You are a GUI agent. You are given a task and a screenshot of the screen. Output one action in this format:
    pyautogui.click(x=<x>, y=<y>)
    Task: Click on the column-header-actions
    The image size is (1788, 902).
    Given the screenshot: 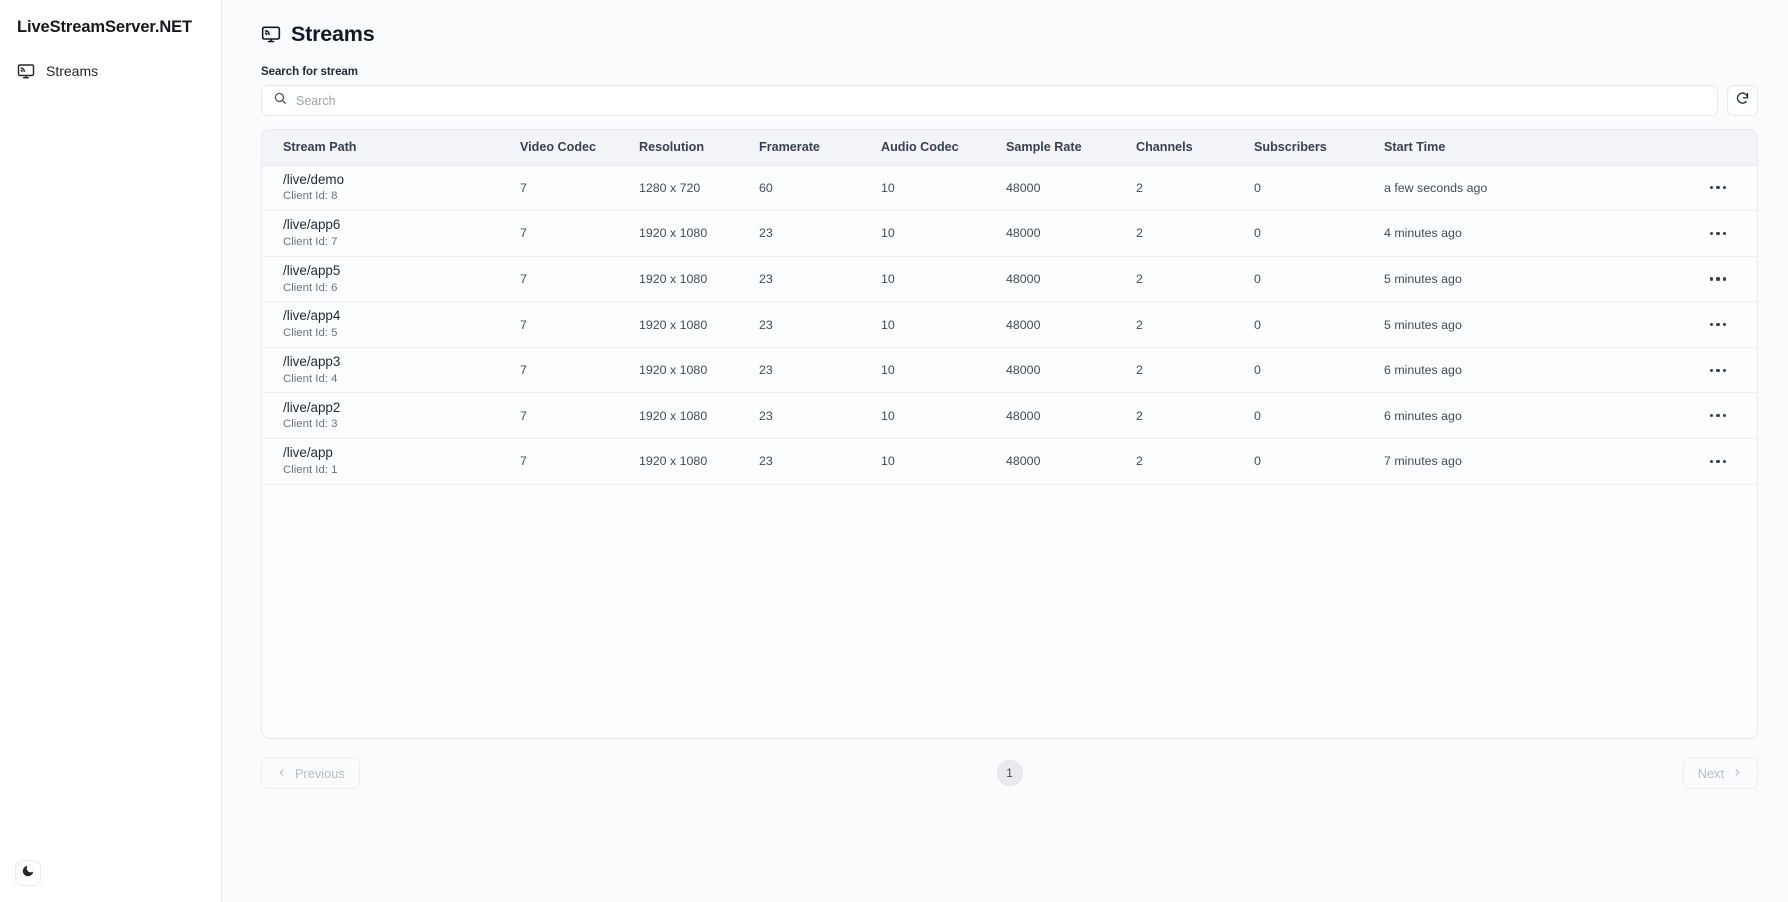 What is the action you would take?
    pyautogui.click(x=1662, y=148)
    